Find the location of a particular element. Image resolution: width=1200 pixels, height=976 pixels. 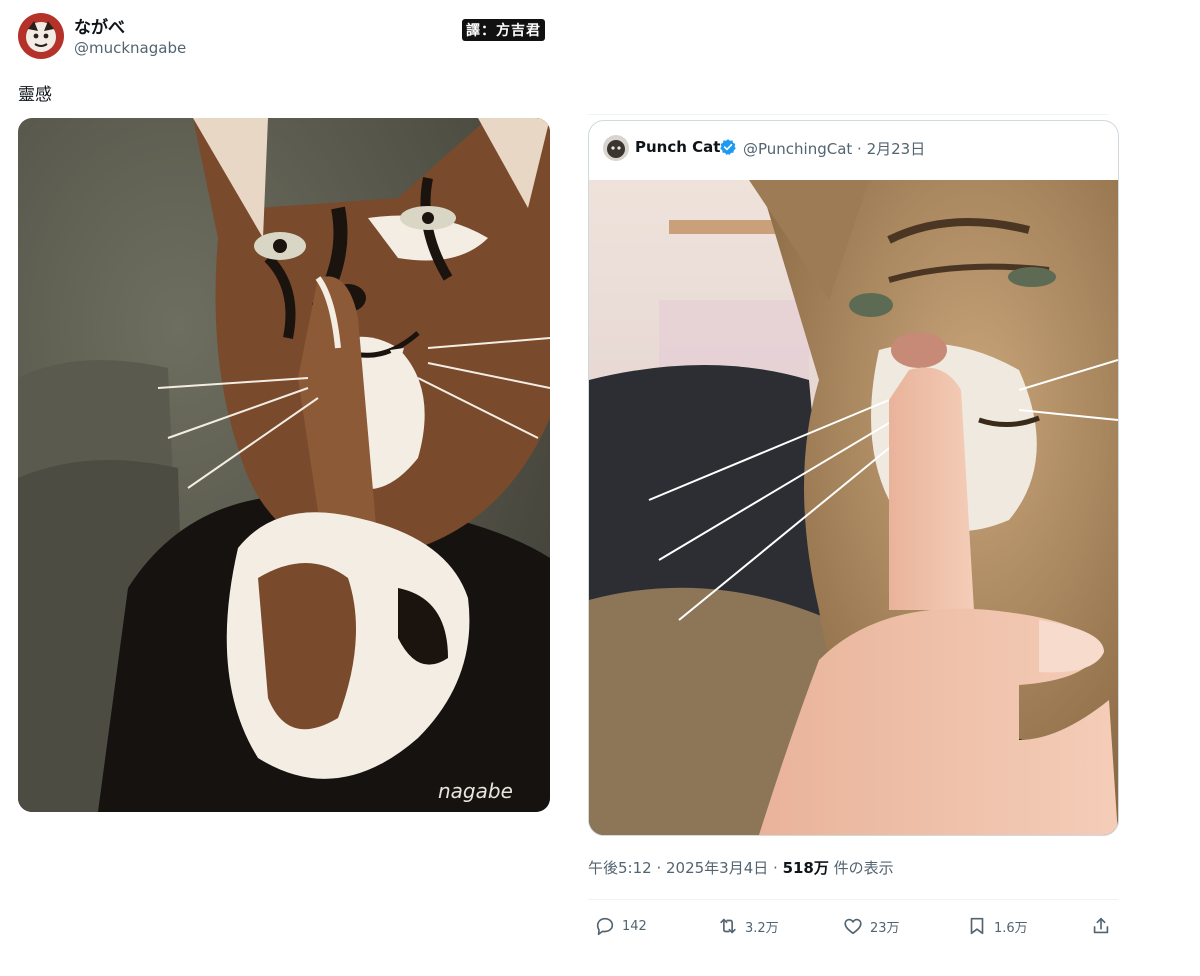

like-button: 23万 is located at coordinates (871, 926).